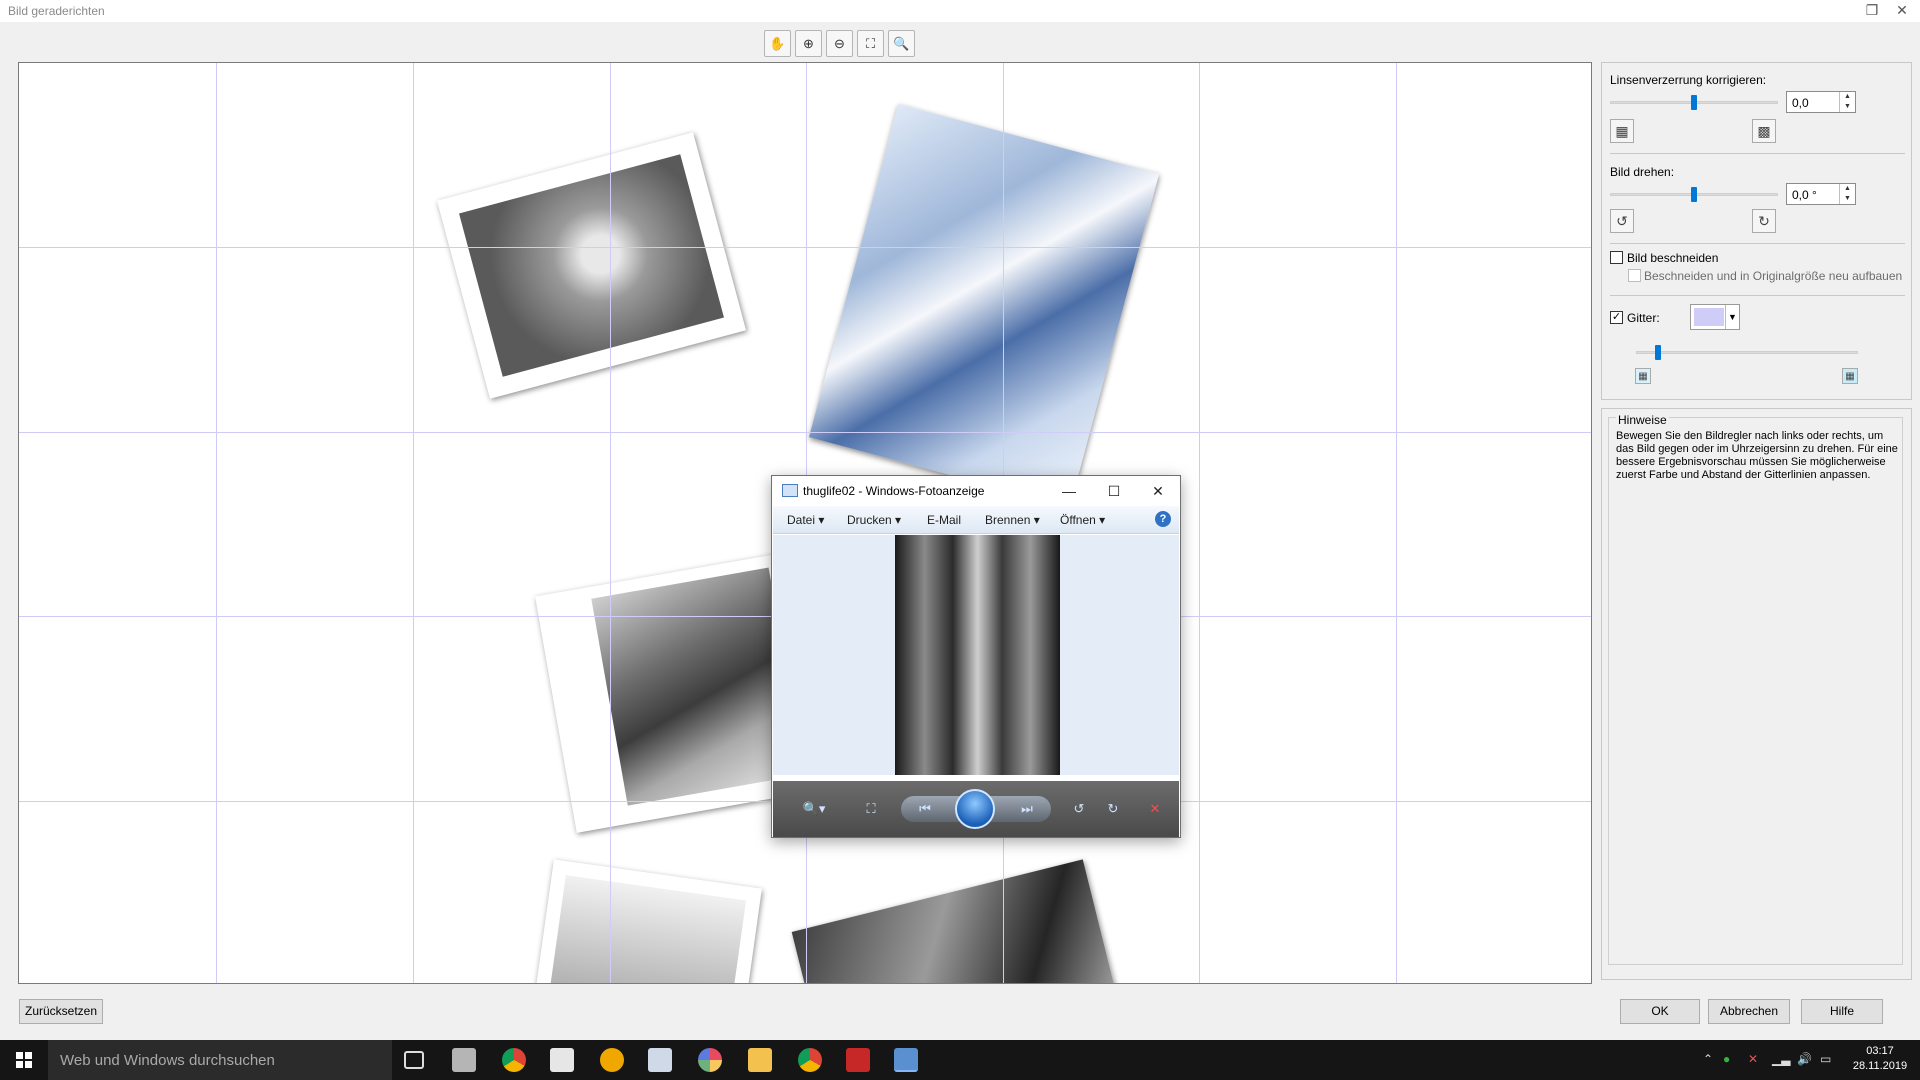  What do you see at coordinates (1880, 1066) in the screenshot?
I see `clock-date: 28.11.2019` at bounding box center [1880, 1066].